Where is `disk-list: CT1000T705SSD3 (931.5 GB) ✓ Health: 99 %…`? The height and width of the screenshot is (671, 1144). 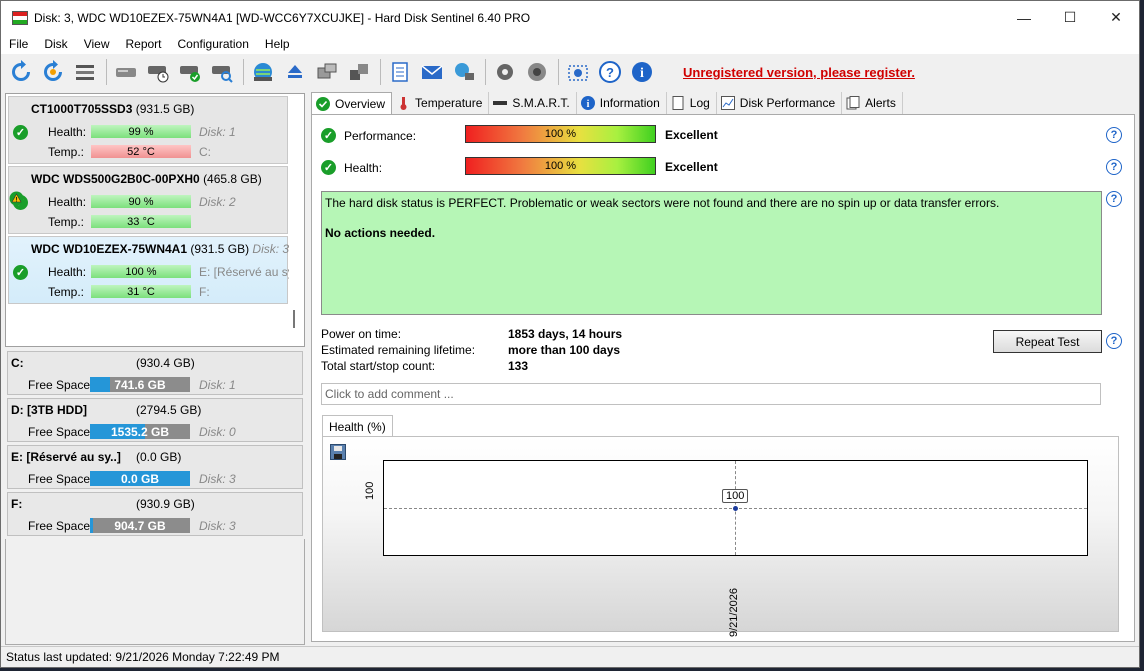 disk-list: CT1000T705SSD3 (931.5 GB) ✓ Health: 99 %… is located at coordinates (155, 220).